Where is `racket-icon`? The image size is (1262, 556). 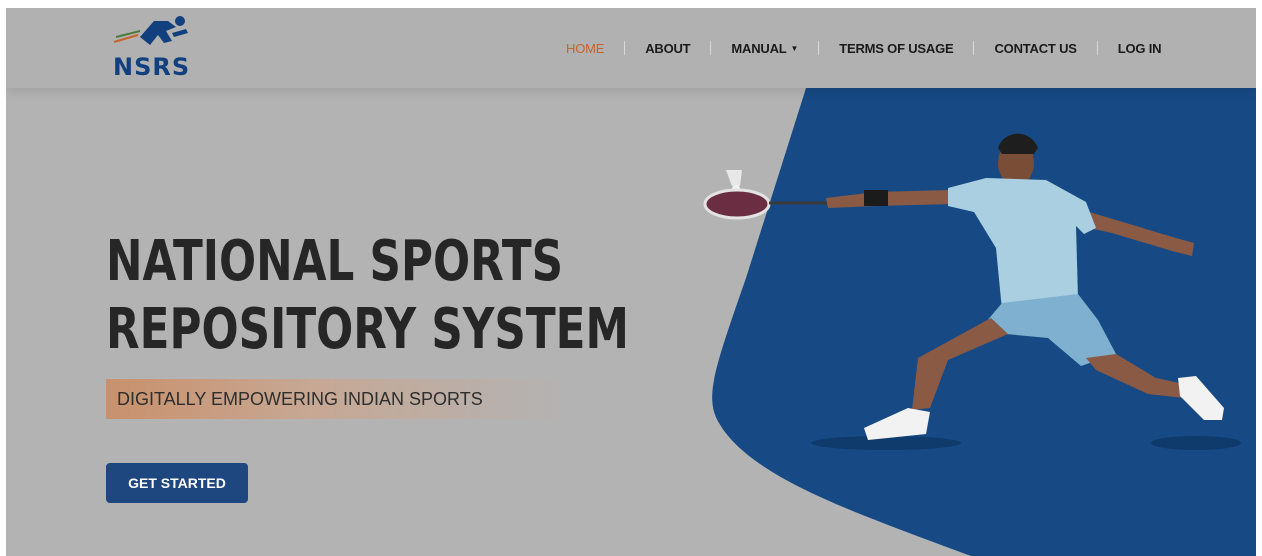
racket-icon is located at coordinates (765, 204).